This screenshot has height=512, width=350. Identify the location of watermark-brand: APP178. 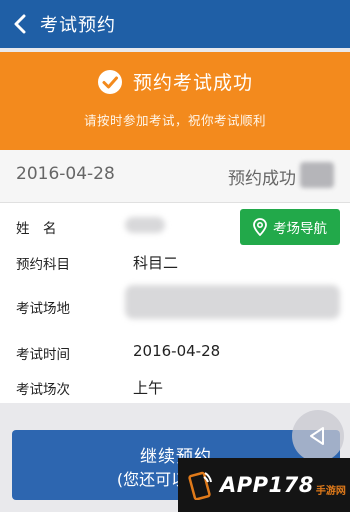
(267, 485).